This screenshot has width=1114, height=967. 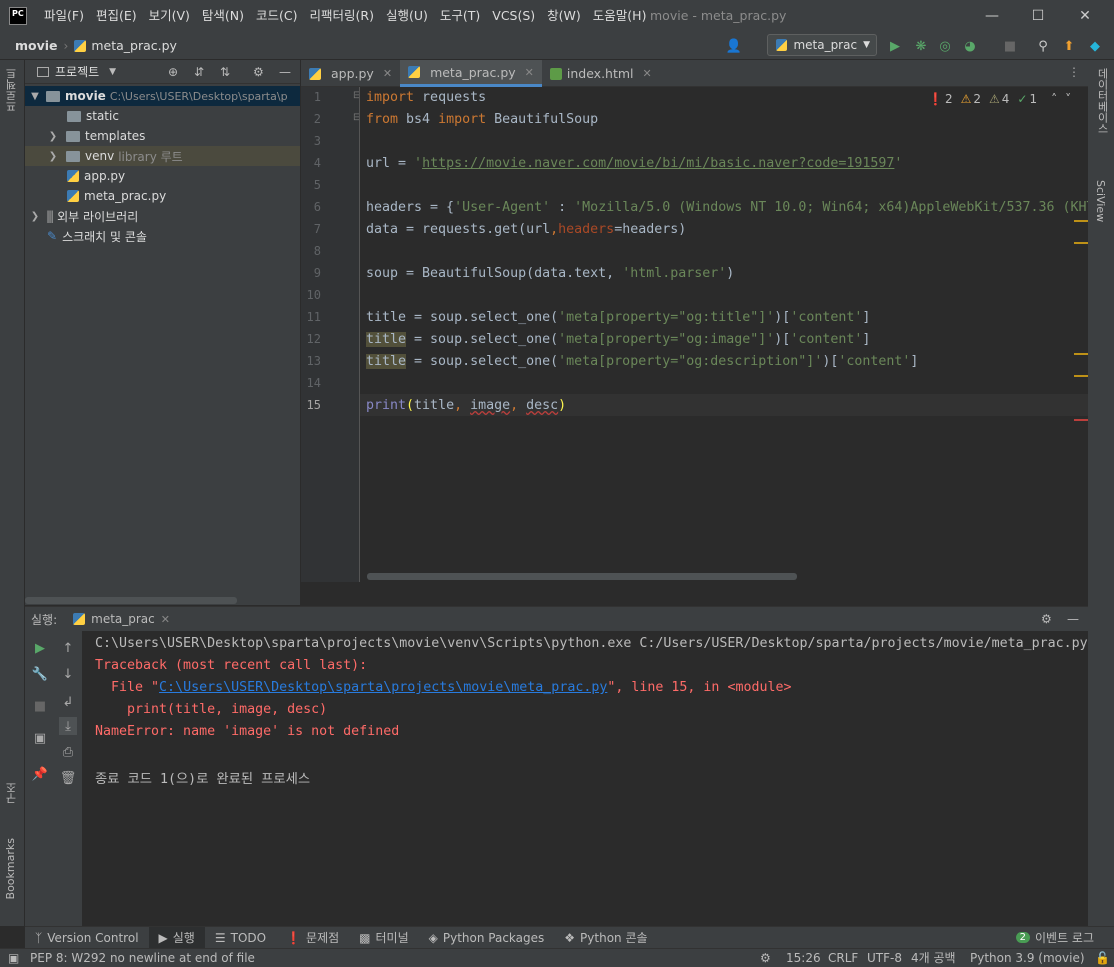 What do you see at coordinates (240, 938) in the screenshot?
I see `tool-todo: ☰ TODO` at bounding box center [240, 938].